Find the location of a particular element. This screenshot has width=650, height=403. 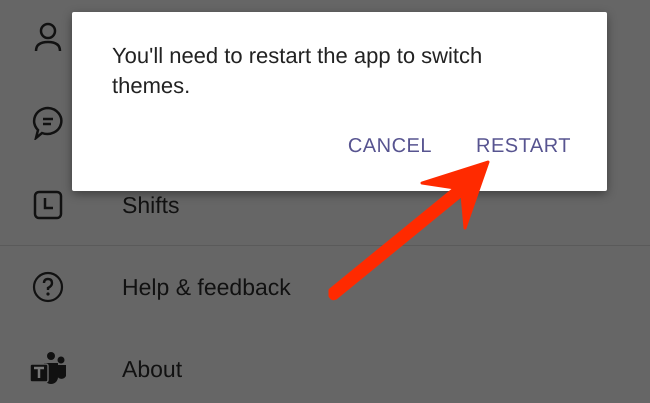

cancel-button: CANCEL is located at coordinates (390, 146).